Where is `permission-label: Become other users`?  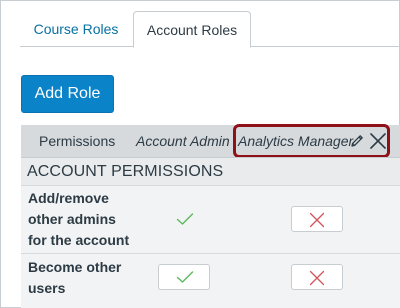 permission-label: Become other users is located at coordinates (75, 277).